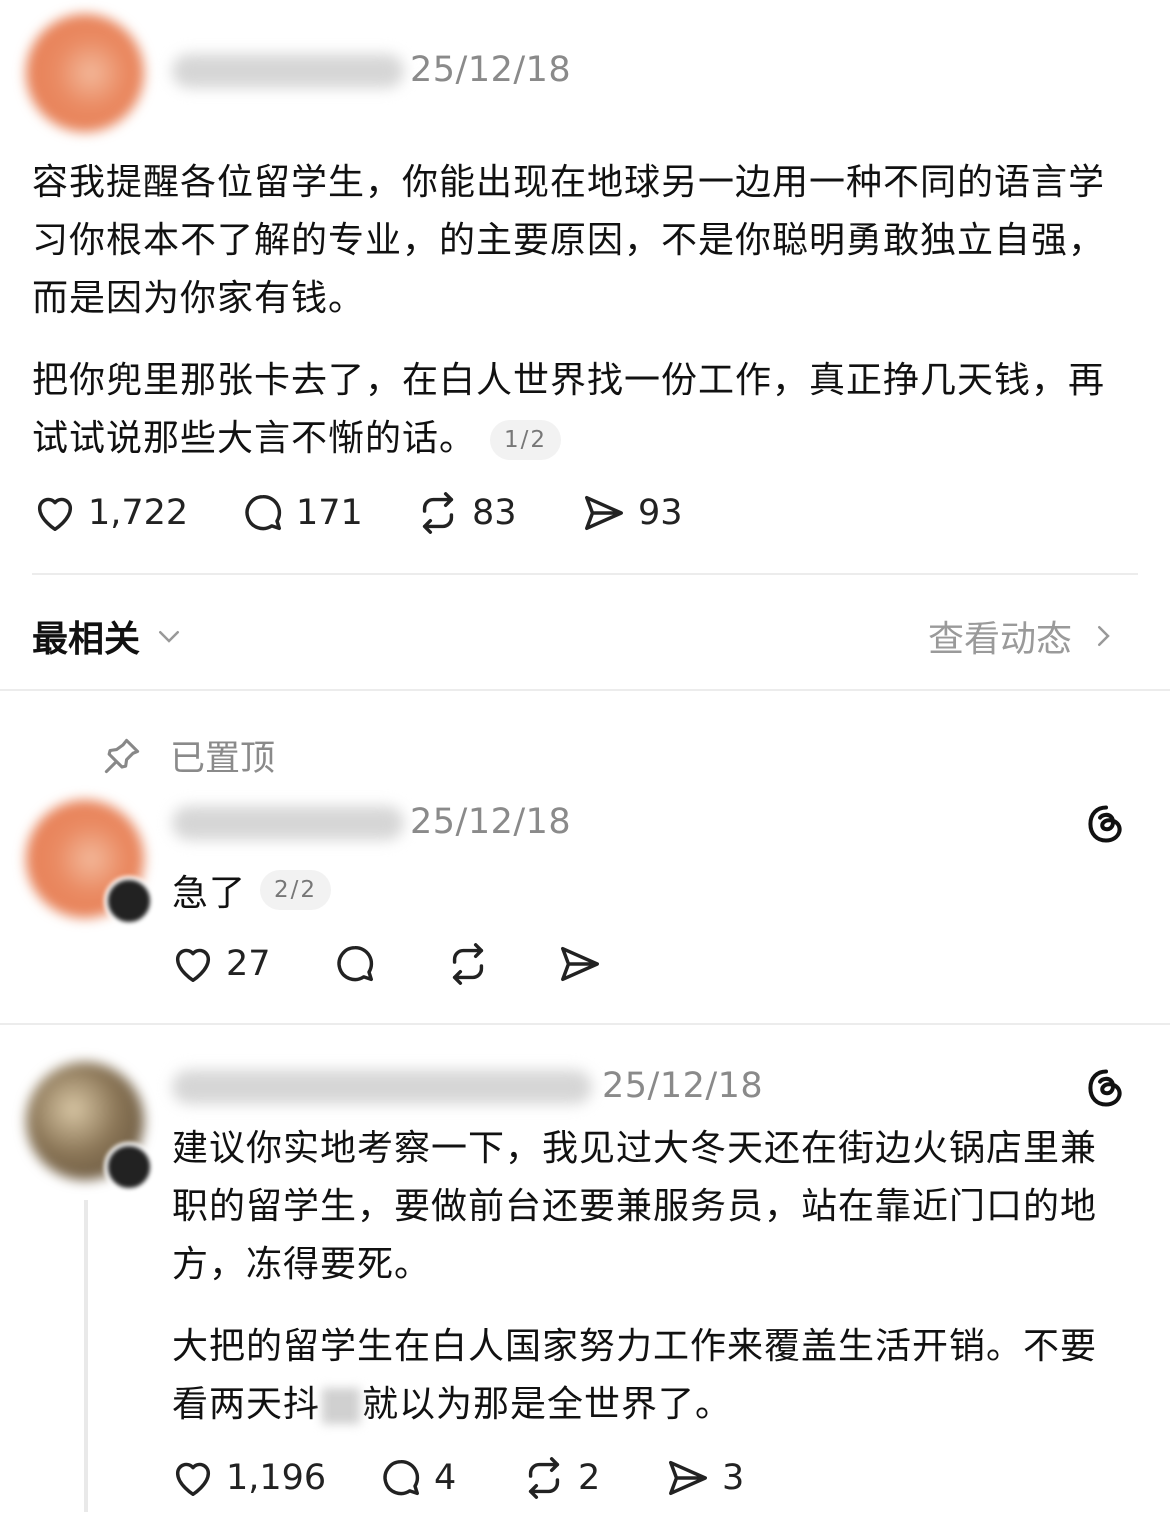 The width and height of the screenshot is (1170, 1516). I want to click on repost-button: 2, so click(560, 1478).